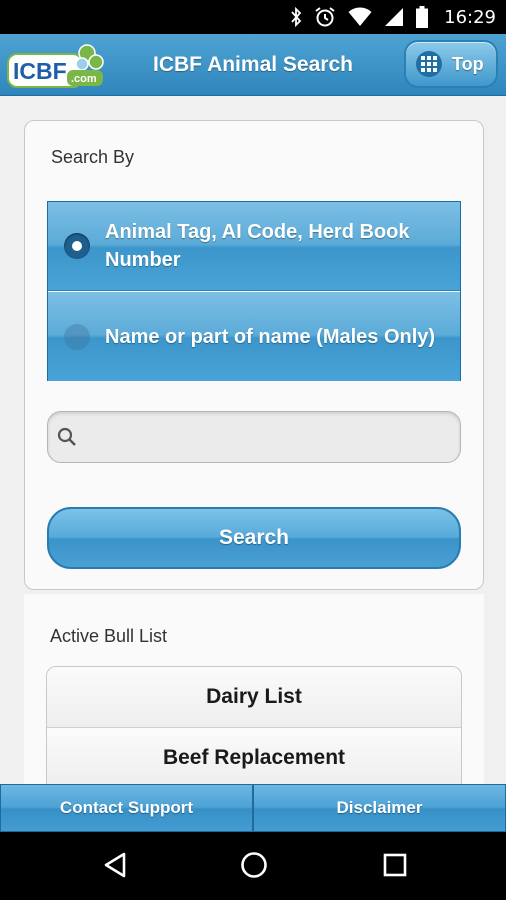  What do you see at coordinates (84, 79) in the screenshot?
I see `svg-text: .com` at bounding box center [84, 79].